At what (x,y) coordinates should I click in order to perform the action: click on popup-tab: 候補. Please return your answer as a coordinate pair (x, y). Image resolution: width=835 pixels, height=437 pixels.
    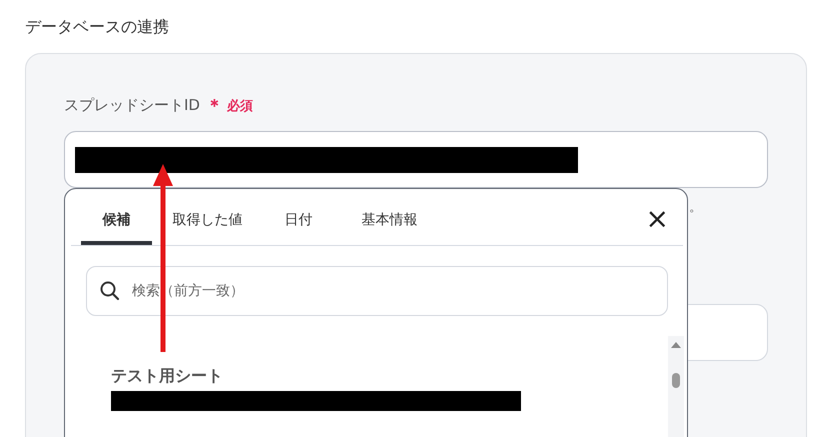
    Looking at the image, I should click on (116, 224).